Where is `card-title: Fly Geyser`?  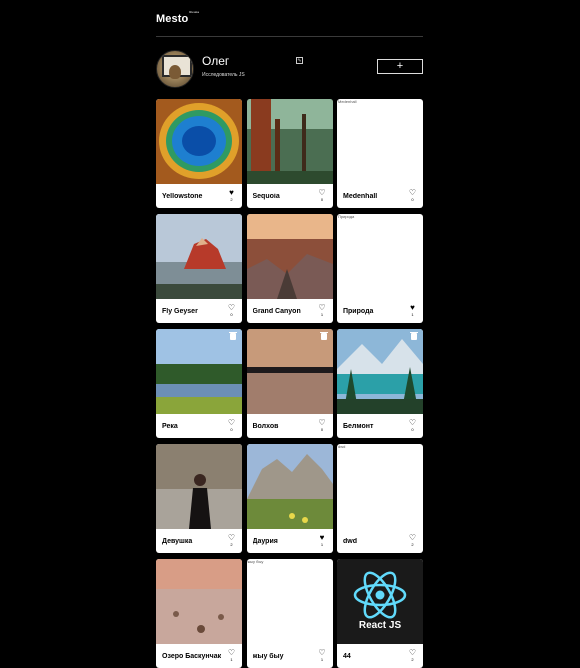 card-title: Fly Geyser is located at coordinates (180, 311).